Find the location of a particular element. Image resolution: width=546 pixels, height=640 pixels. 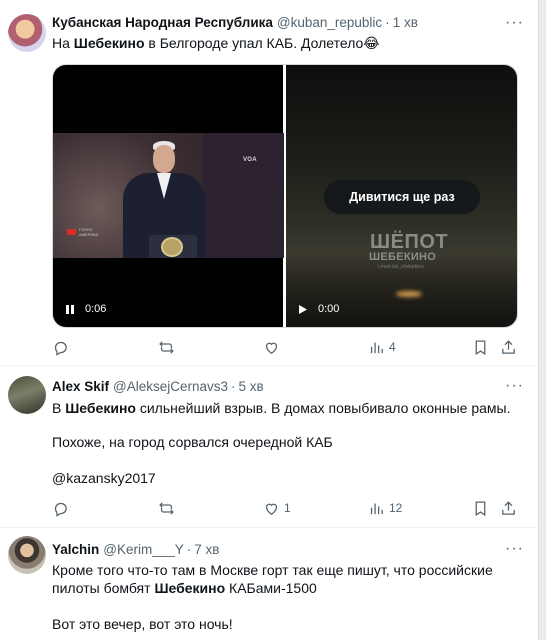

tweet-header: Yalchin @Kerim___Y · 7 хв is located at coordinates (135, 549).